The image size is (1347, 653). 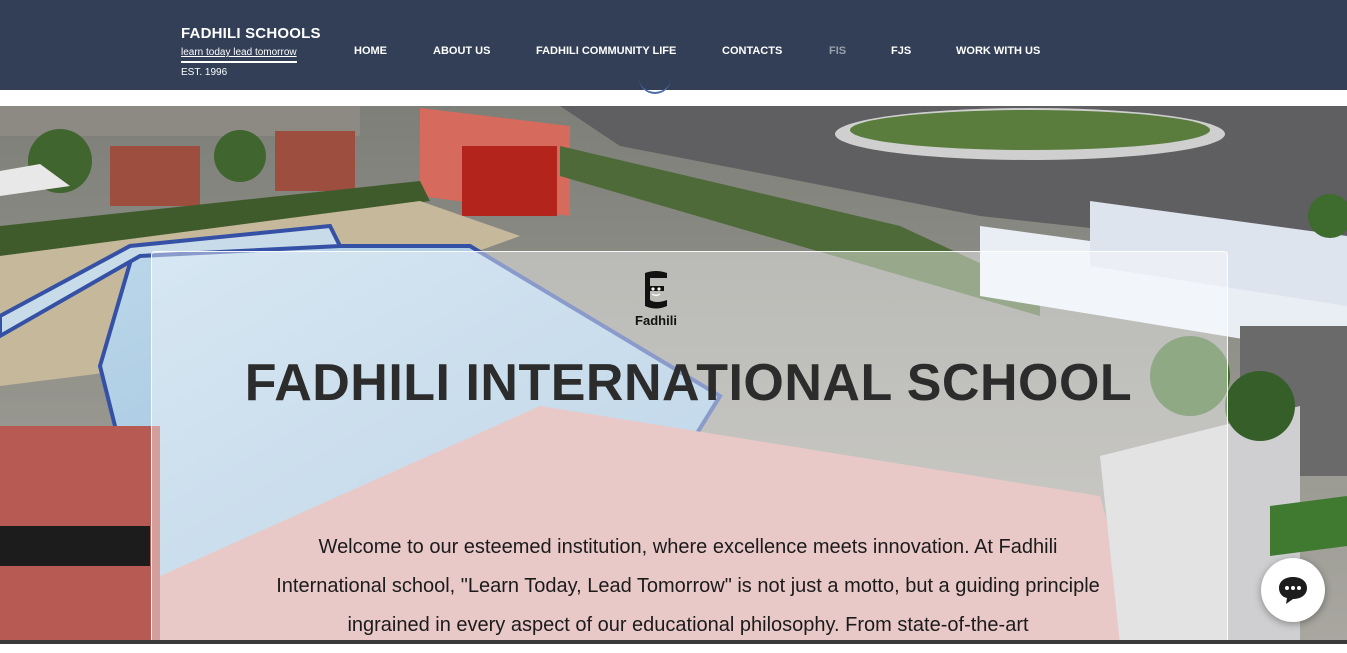 I want to click on brand-name: FADHILI SCHOOLS, so click(x=251, y=33).